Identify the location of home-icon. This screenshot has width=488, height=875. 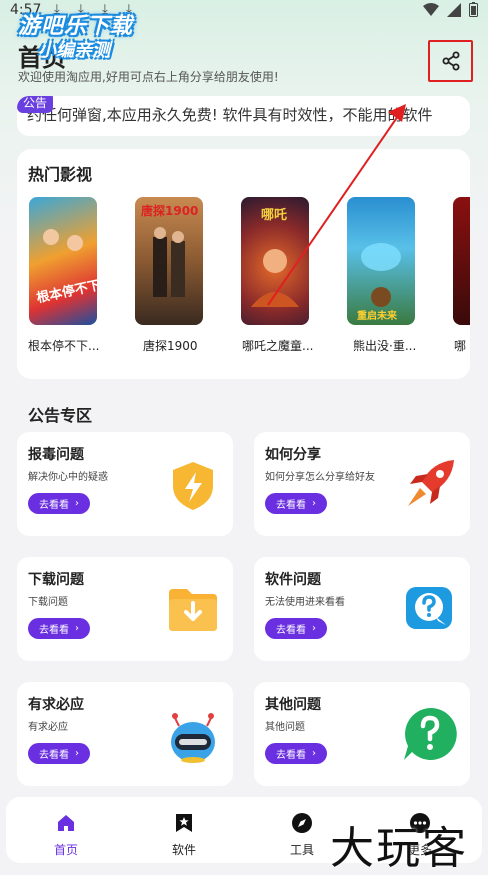
(66, 823).